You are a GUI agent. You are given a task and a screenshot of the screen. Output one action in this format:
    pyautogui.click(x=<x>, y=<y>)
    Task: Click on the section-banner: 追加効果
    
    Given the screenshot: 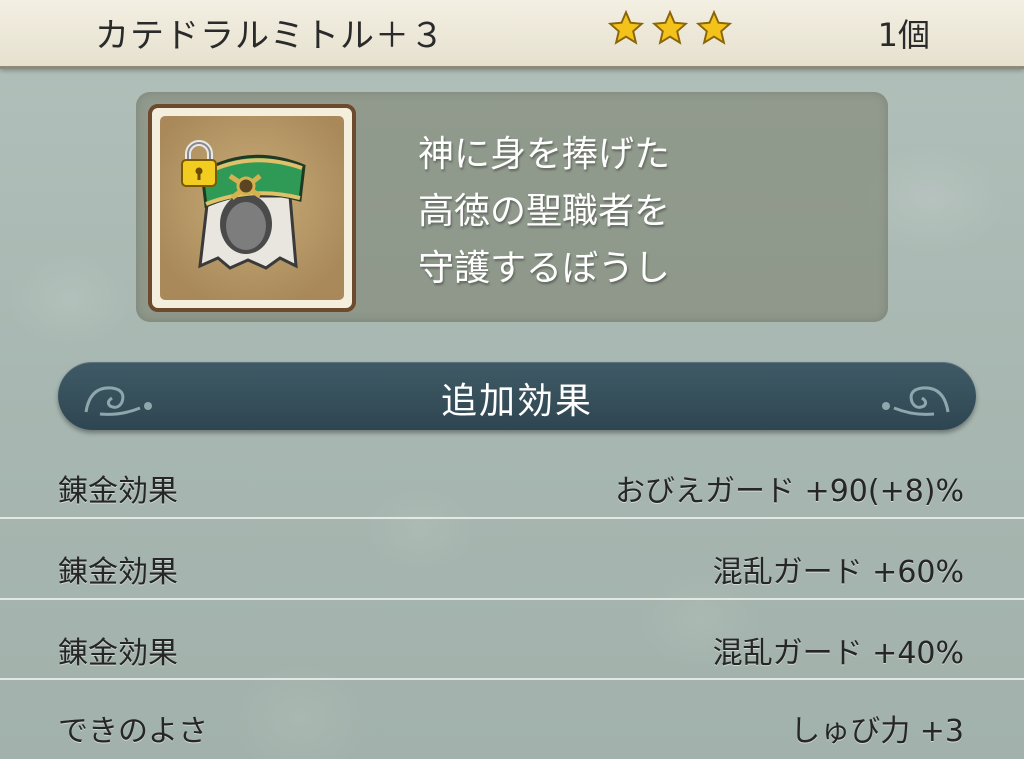 What is the action you would take?
    pyautogui.click(x=517, y=396)
    